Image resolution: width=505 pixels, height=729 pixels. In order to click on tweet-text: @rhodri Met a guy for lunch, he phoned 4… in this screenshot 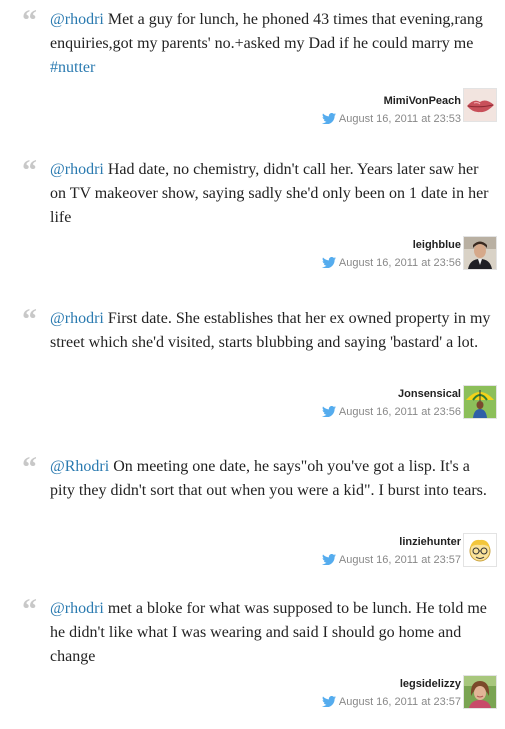, I will do `click(270, 44)`.